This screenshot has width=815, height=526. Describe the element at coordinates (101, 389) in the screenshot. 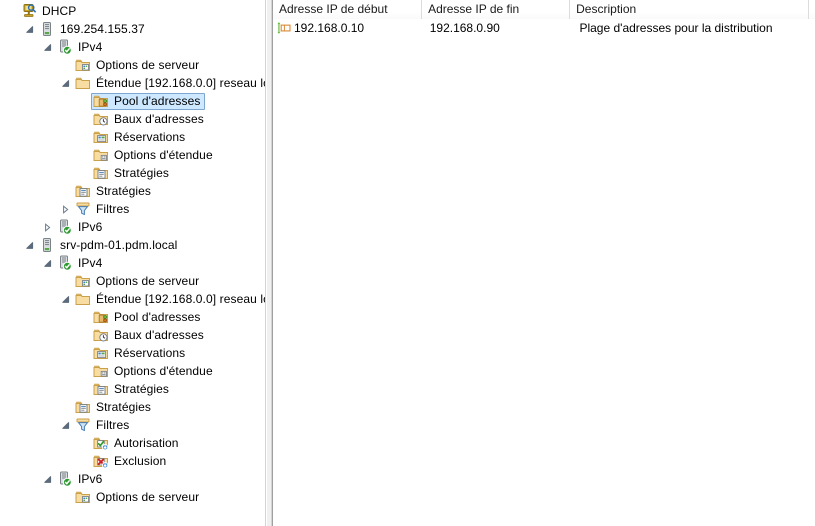

I see `folder-policy-icon` at that location.